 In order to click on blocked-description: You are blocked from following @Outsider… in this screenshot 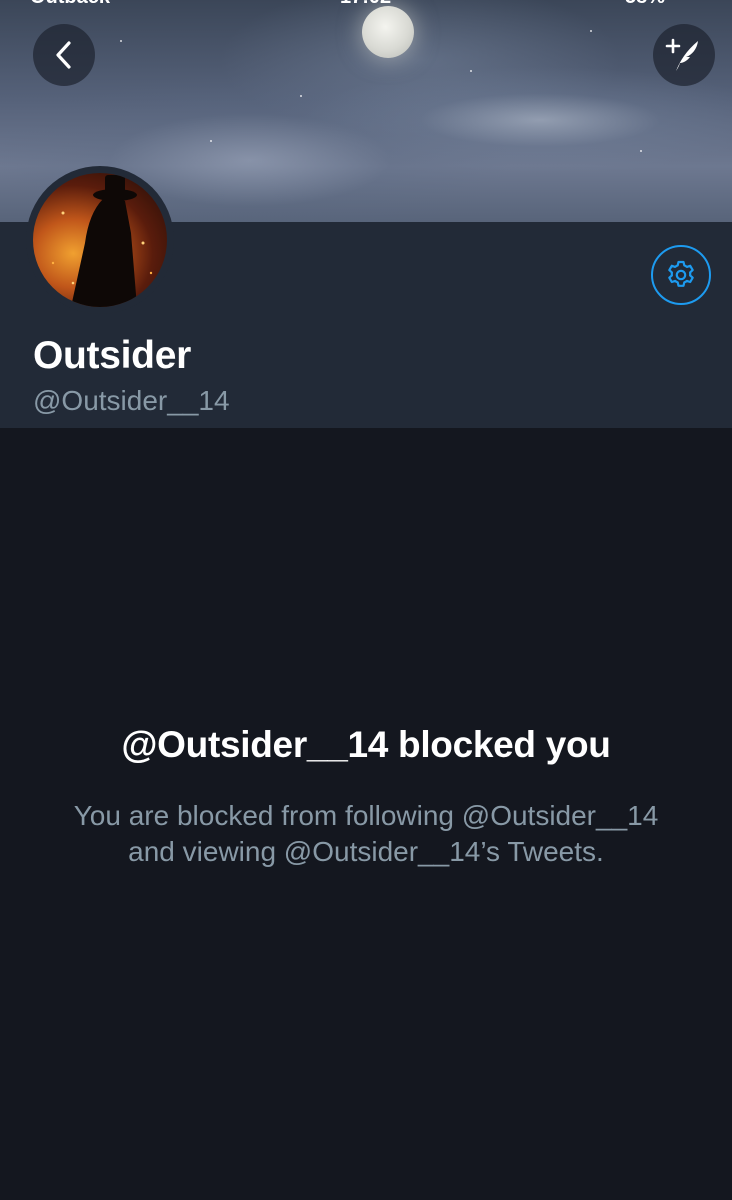, I will do `click(366, 833)`.